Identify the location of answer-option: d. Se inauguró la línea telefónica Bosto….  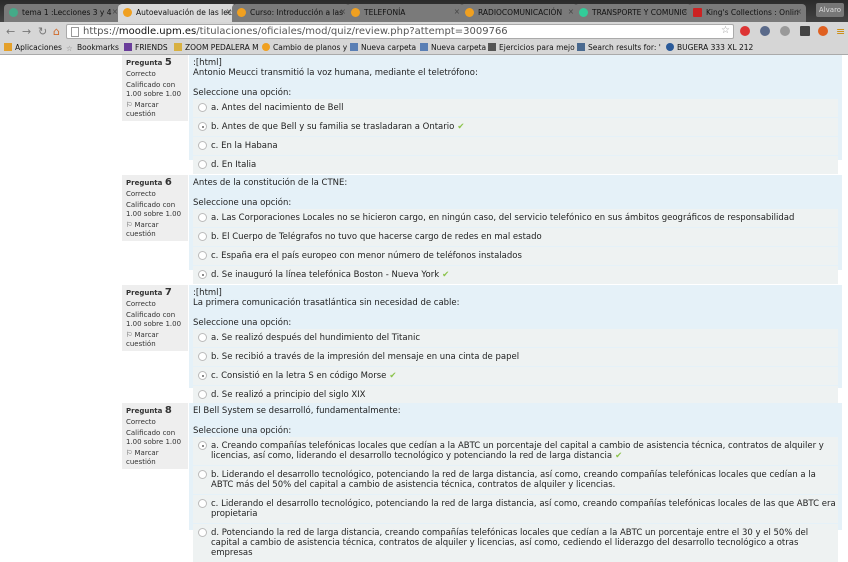
(515, 275).